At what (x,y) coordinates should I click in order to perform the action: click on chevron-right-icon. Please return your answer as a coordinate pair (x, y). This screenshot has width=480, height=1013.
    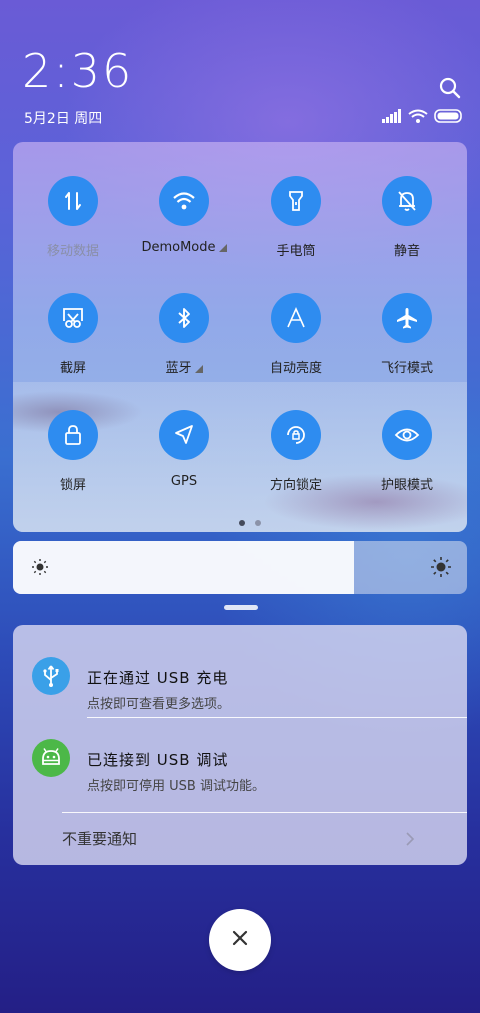
    Looking at the image, I should click on (410, 838).